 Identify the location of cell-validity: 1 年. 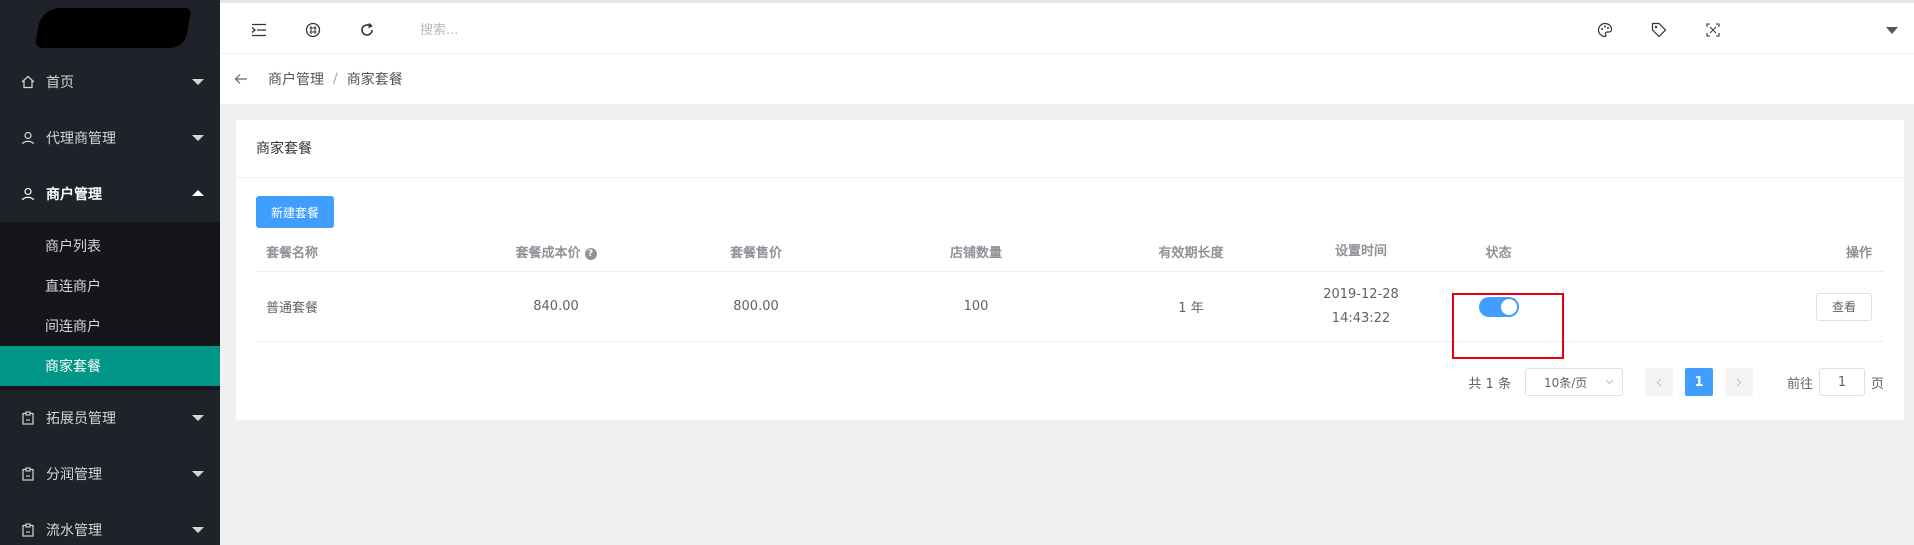
(1191, 308).